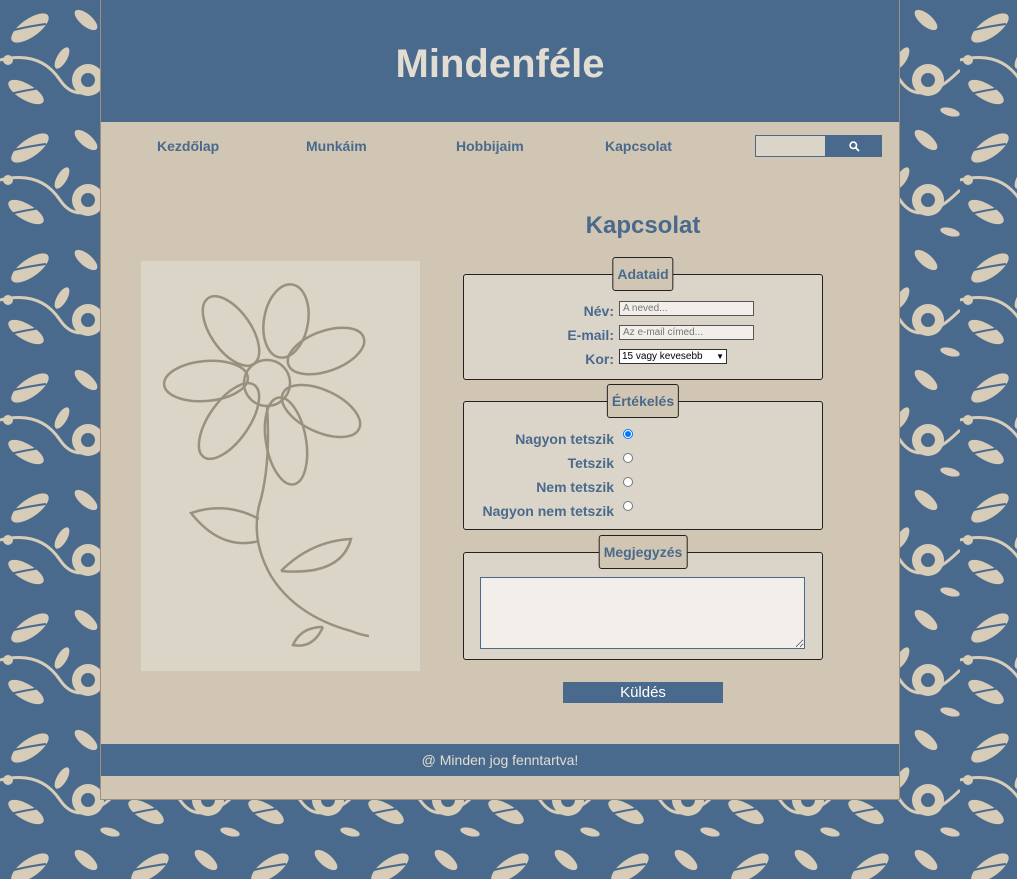  I want to click on note-legend: Megjegyzés, so click(643, 552).